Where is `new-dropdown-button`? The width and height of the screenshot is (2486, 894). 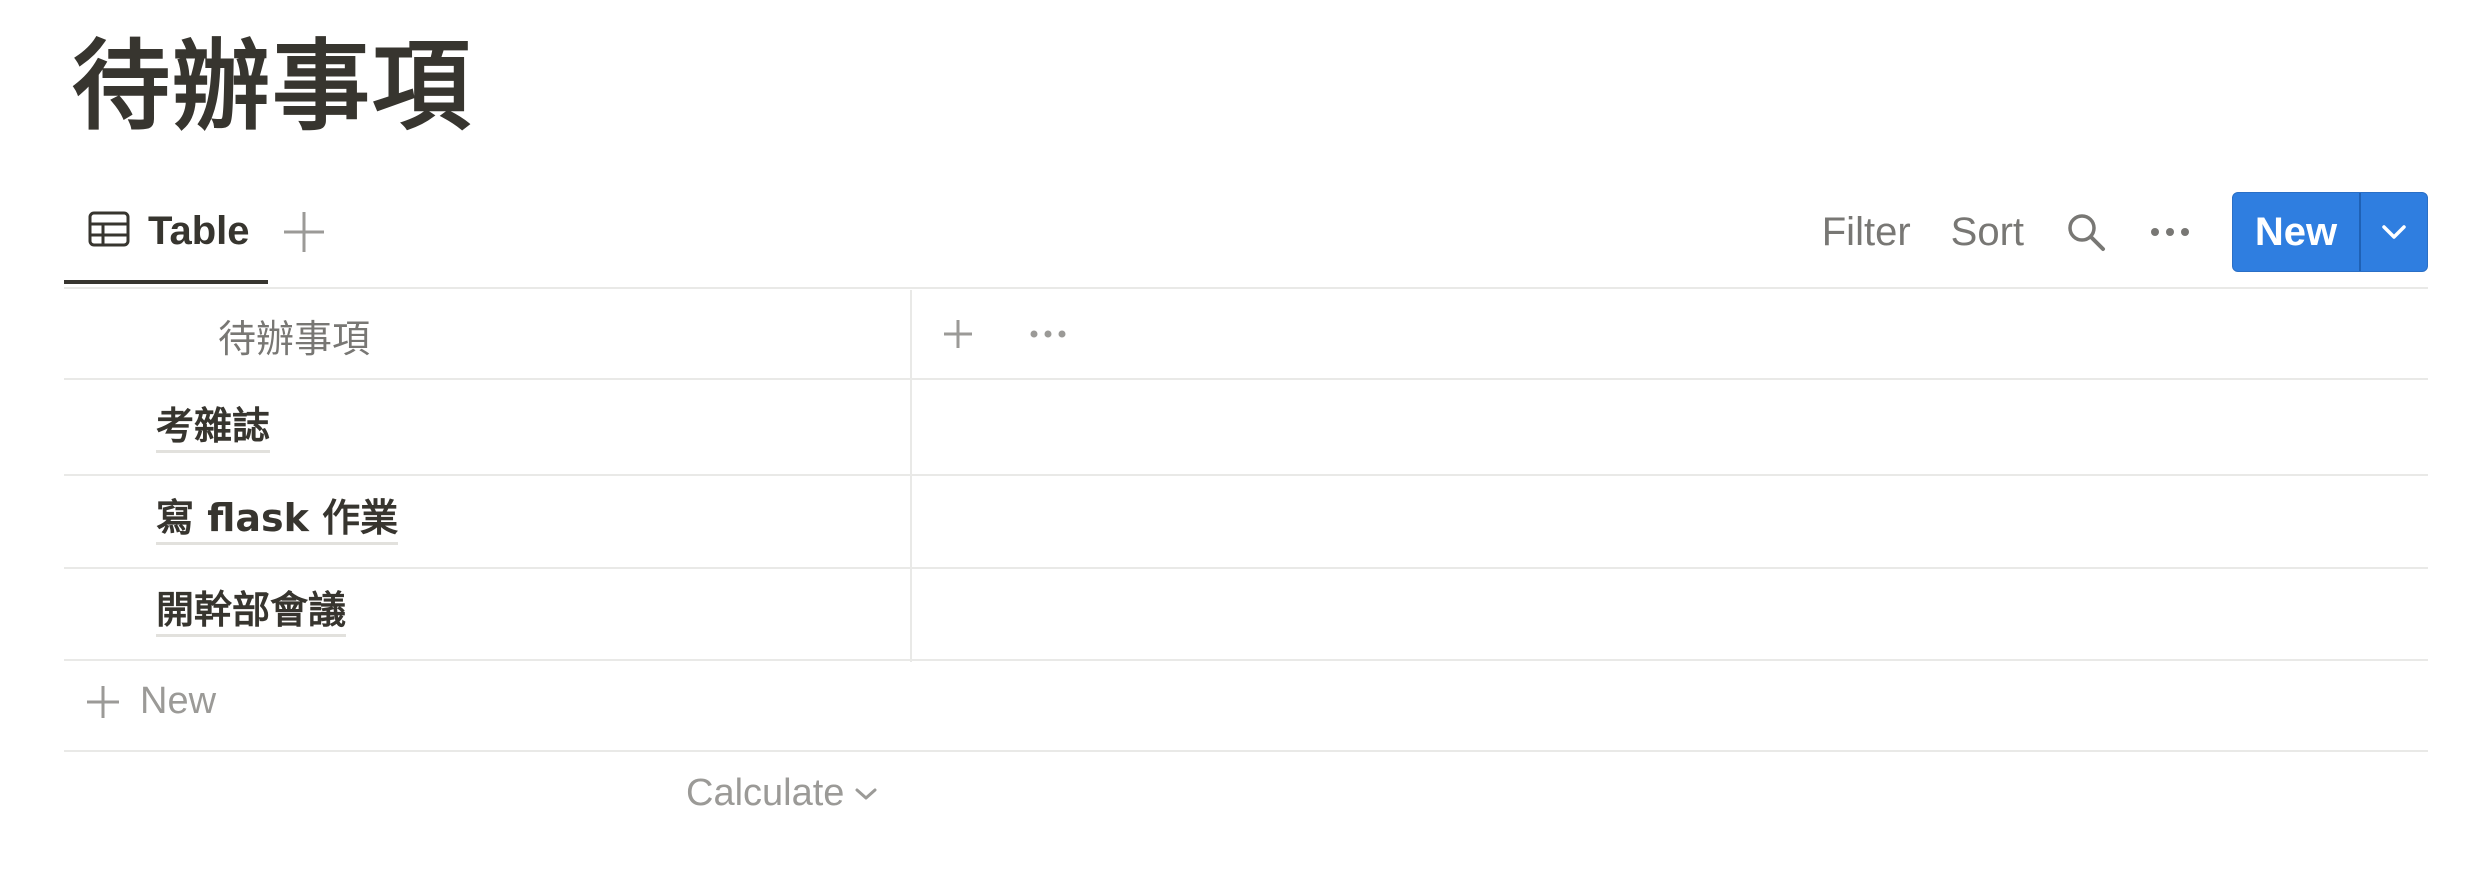 new-dropdown-button is located at coordinates (2393, 232).